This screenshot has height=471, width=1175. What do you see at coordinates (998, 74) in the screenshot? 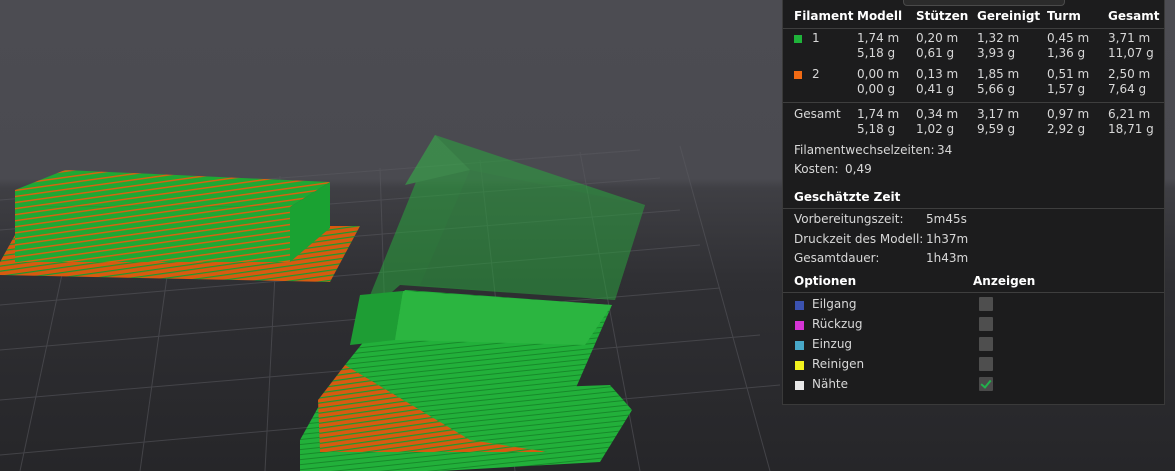
I see `cell: 1,85 m` at bounding box center [998, 74].